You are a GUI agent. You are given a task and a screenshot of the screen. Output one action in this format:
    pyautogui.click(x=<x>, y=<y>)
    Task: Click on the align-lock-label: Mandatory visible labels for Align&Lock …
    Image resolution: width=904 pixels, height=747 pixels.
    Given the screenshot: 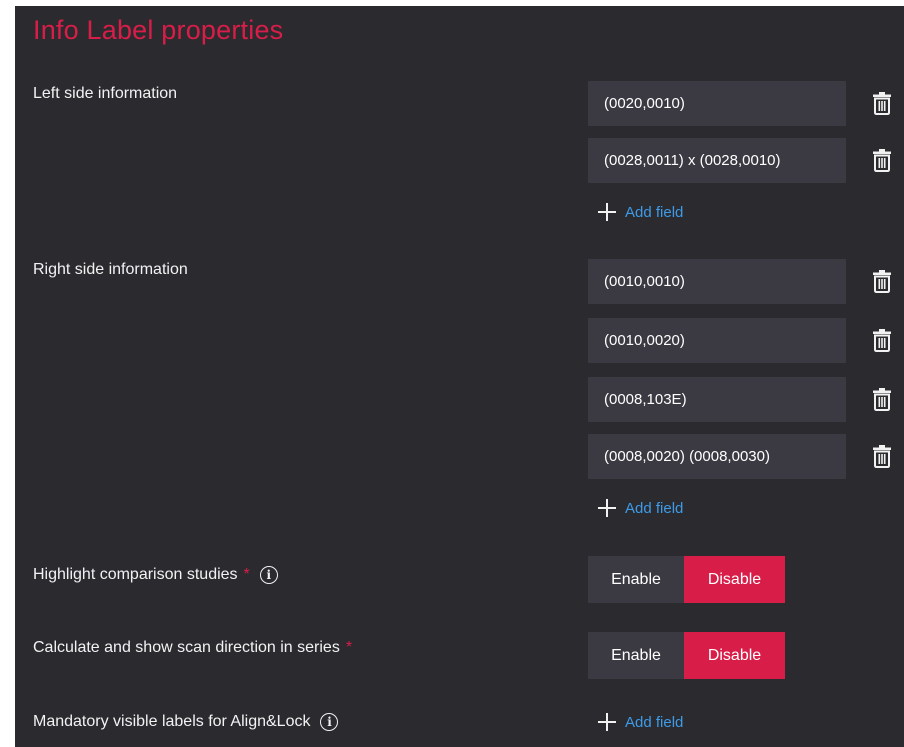 What is the action you would take?
    pyautogui.click(x=186, y=722)
    